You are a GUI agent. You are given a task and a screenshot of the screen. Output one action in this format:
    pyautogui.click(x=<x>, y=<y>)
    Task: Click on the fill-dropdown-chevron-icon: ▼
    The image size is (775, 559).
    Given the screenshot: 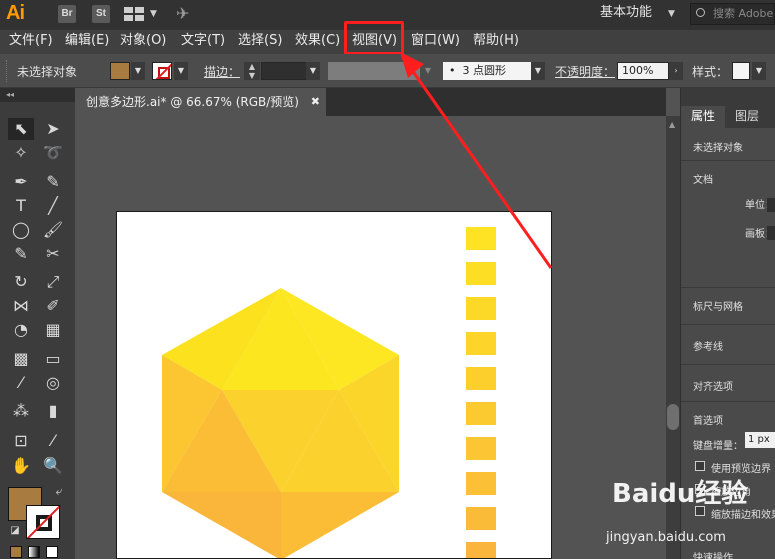 What is the action you would take?
    pyautogui.click(x=138, y=71)
    